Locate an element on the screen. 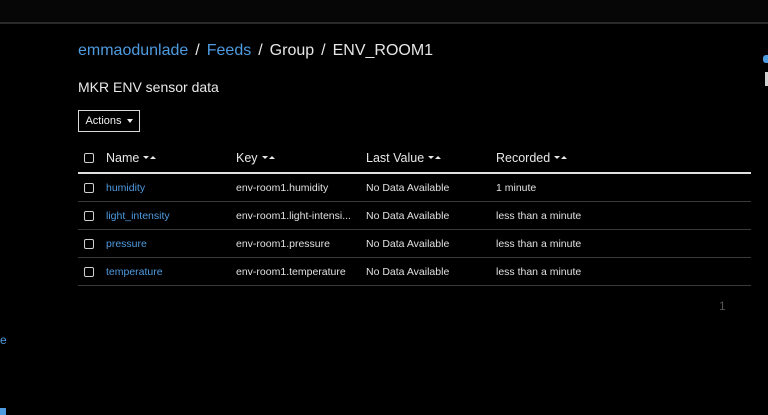 The height and width of the screenshot is (415, 768). header-name: Name is located at coordinates (166, 157).